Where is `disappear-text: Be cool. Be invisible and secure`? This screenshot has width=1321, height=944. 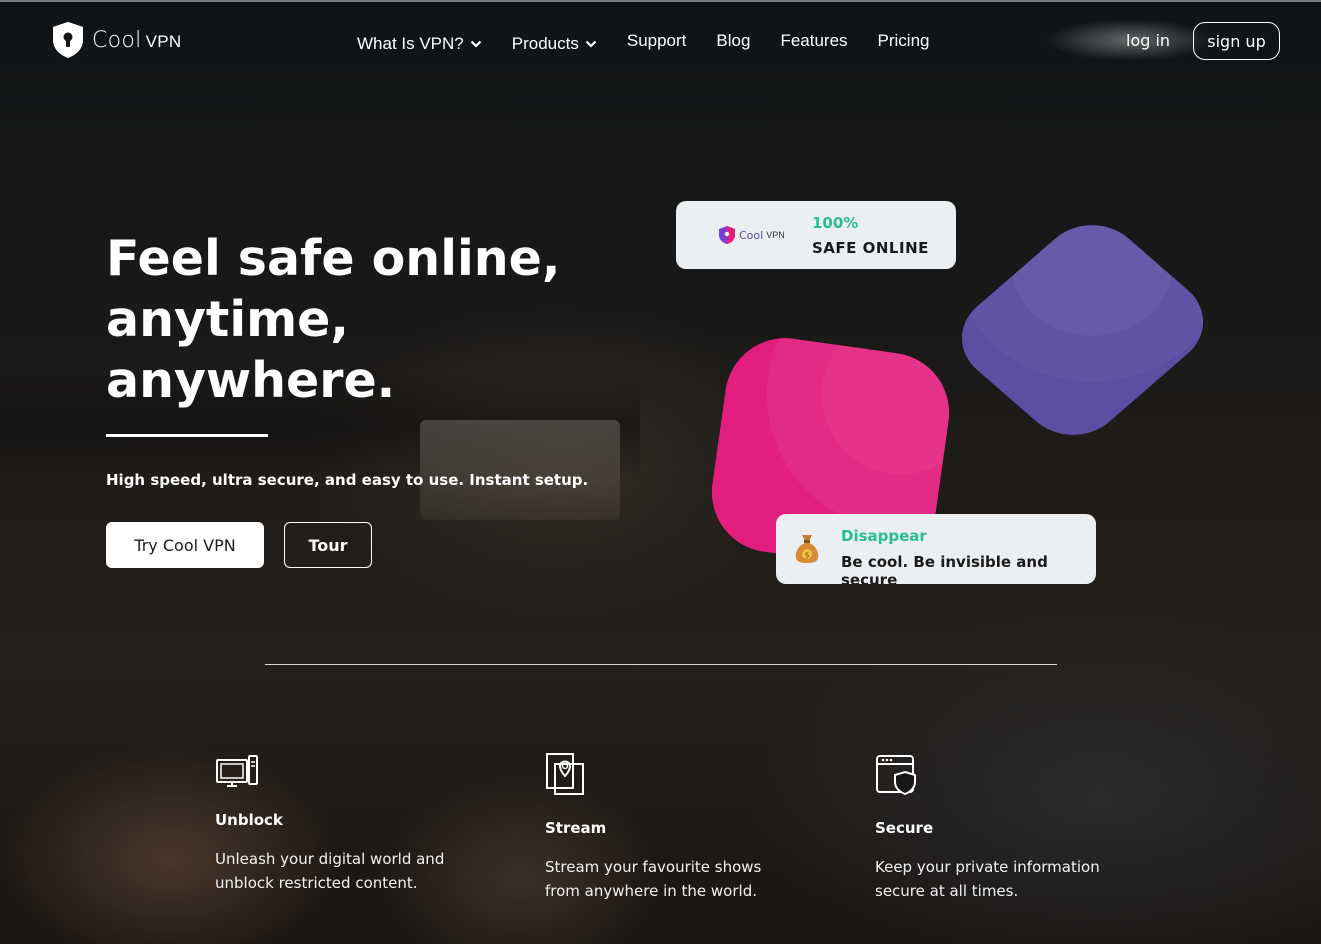
disappear-text: Be cool. Be invisible and secure is located at coordinates (944, 571).